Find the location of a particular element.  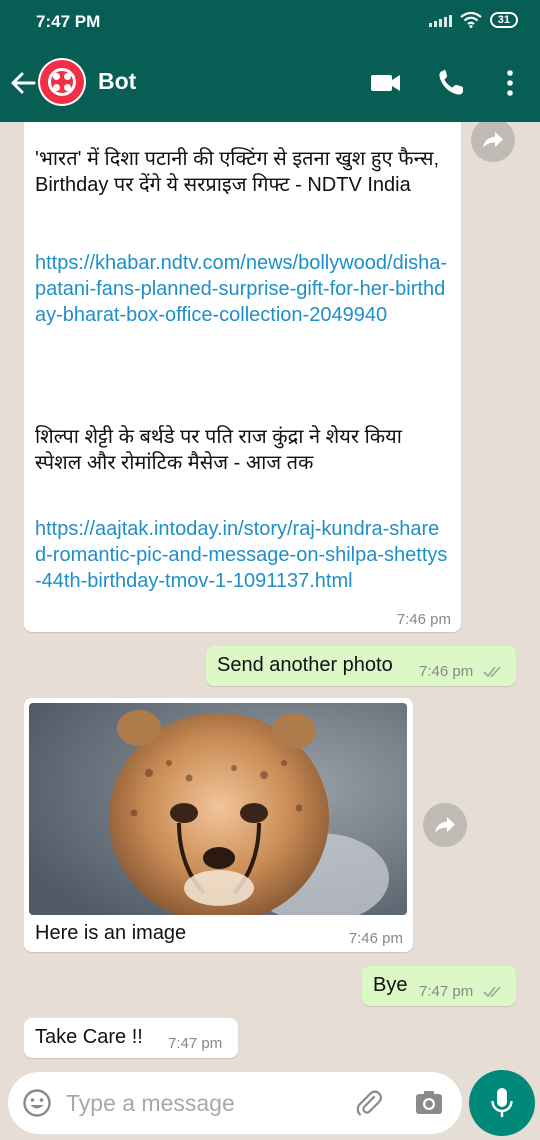

contact-name: Bot is located at coordinates (117, 81).